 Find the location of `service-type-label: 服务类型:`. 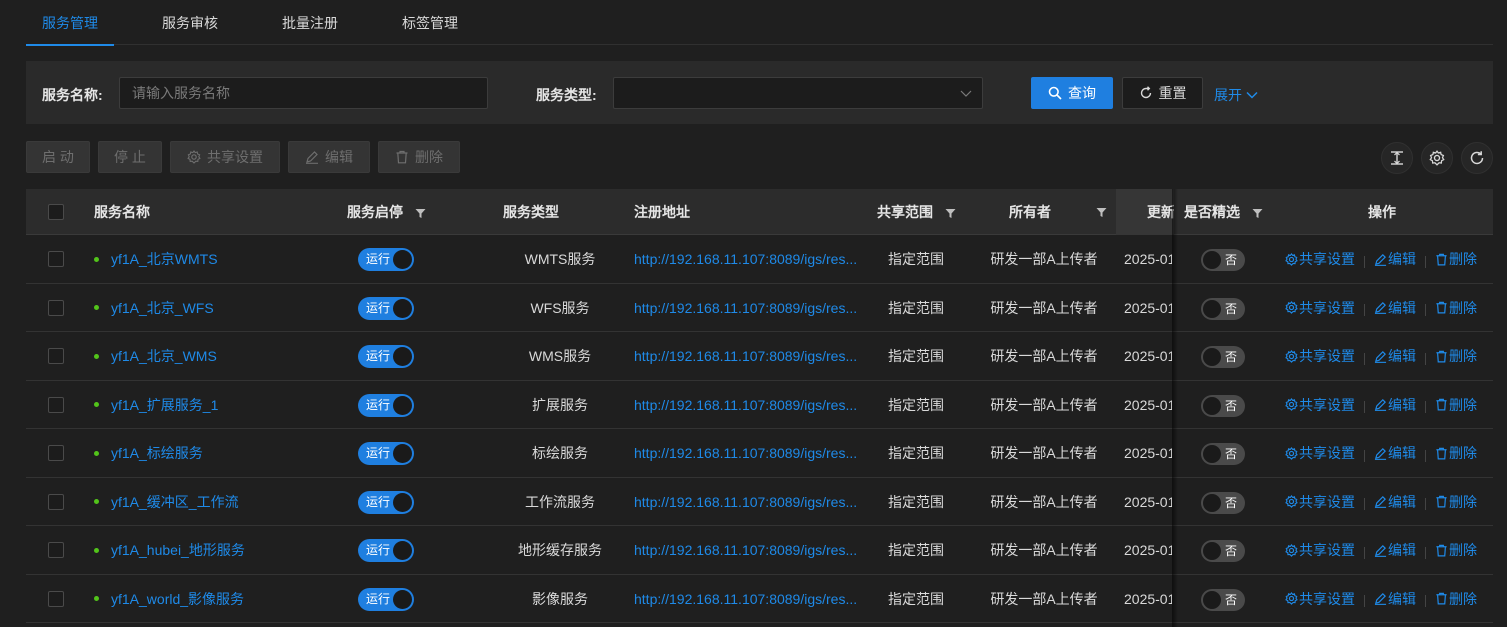

service-type-label: 服务类型: is located at coordinates (566, 95).